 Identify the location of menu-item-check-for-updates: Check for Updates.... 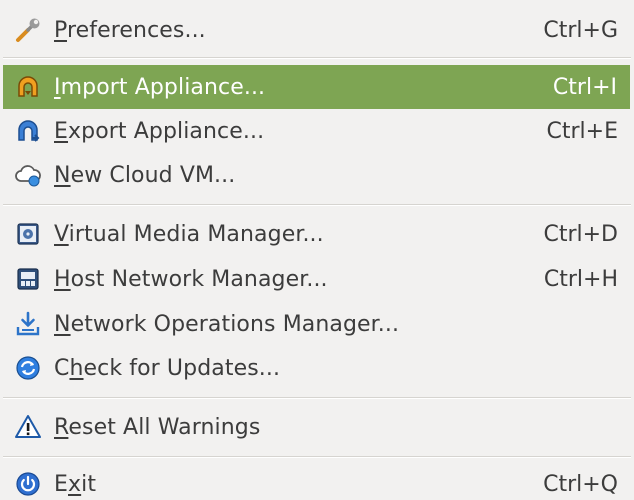
(317, 368).